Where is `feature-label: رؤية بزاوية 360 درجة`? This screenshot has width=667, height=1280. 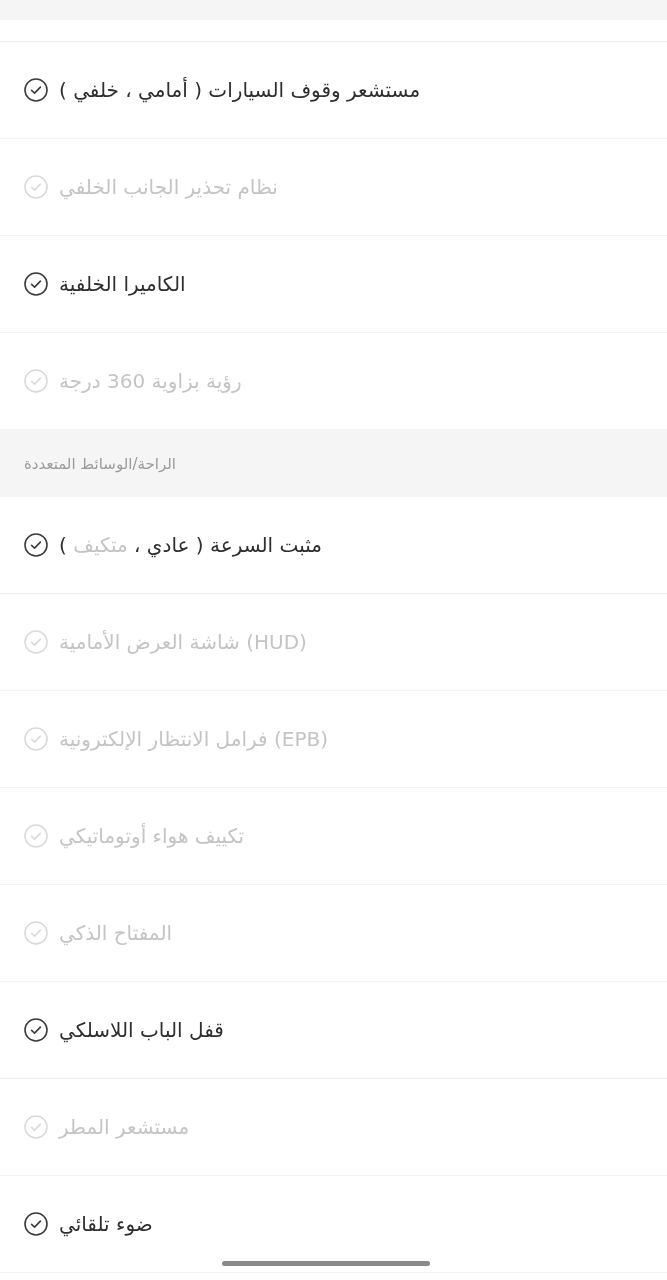 feature-label: رؤية بزاوية 360 درجة is located at coordinates (150, 381).